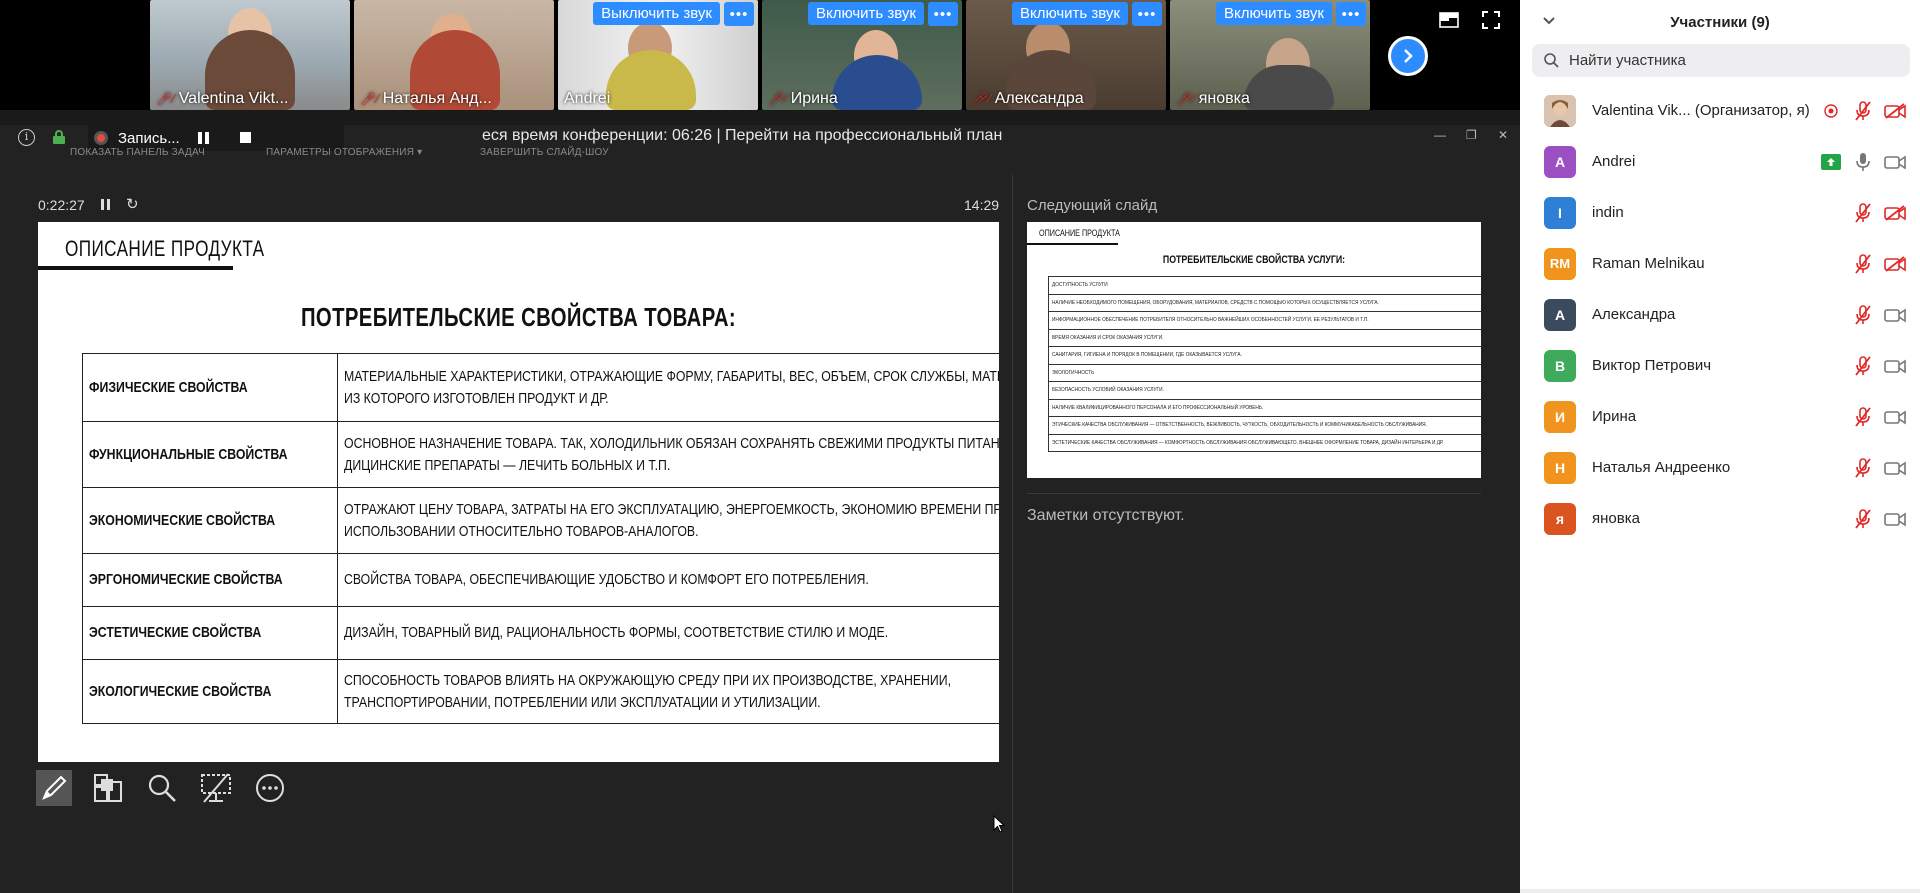  I want to click on restore-icon: ❐, so click(1471, 135).